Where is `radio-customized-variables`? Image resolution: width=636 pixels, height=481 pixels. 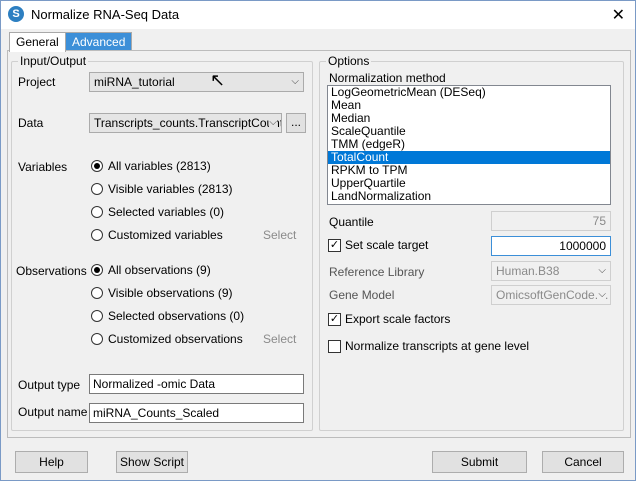
radio-customized-variables is located at coordinates (97, 235).